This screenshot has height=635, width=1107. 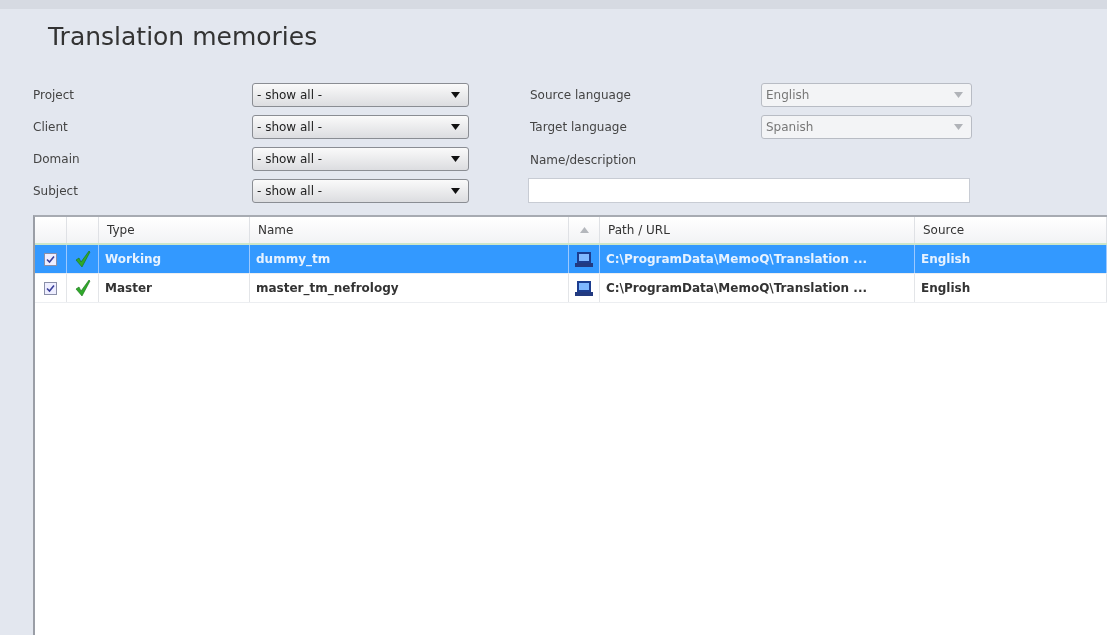 I want to click on table-row: Master master_tm_nefrology C:\ProgramData\MemoQ\Translation ... English, so click(x=571, y=288).